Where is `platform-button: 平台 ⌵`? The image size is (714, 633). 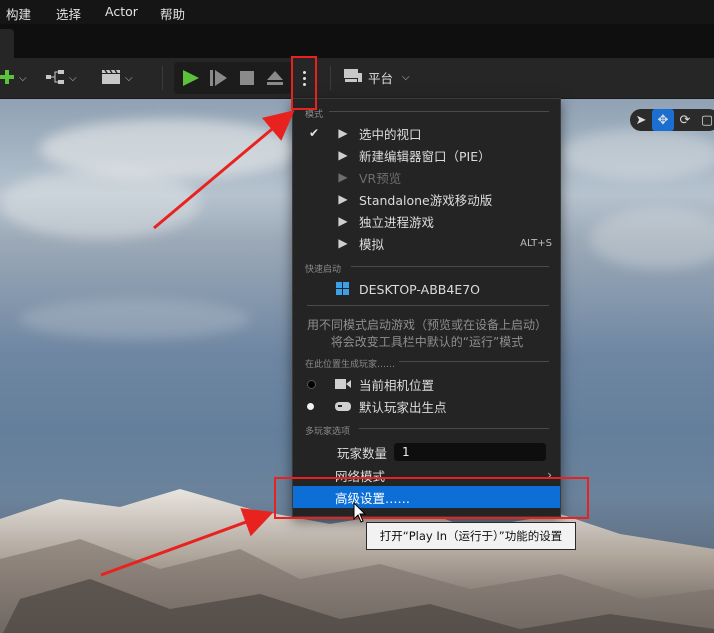 platform-button: 平台 ⌵ is located at coordinates (377, 77).